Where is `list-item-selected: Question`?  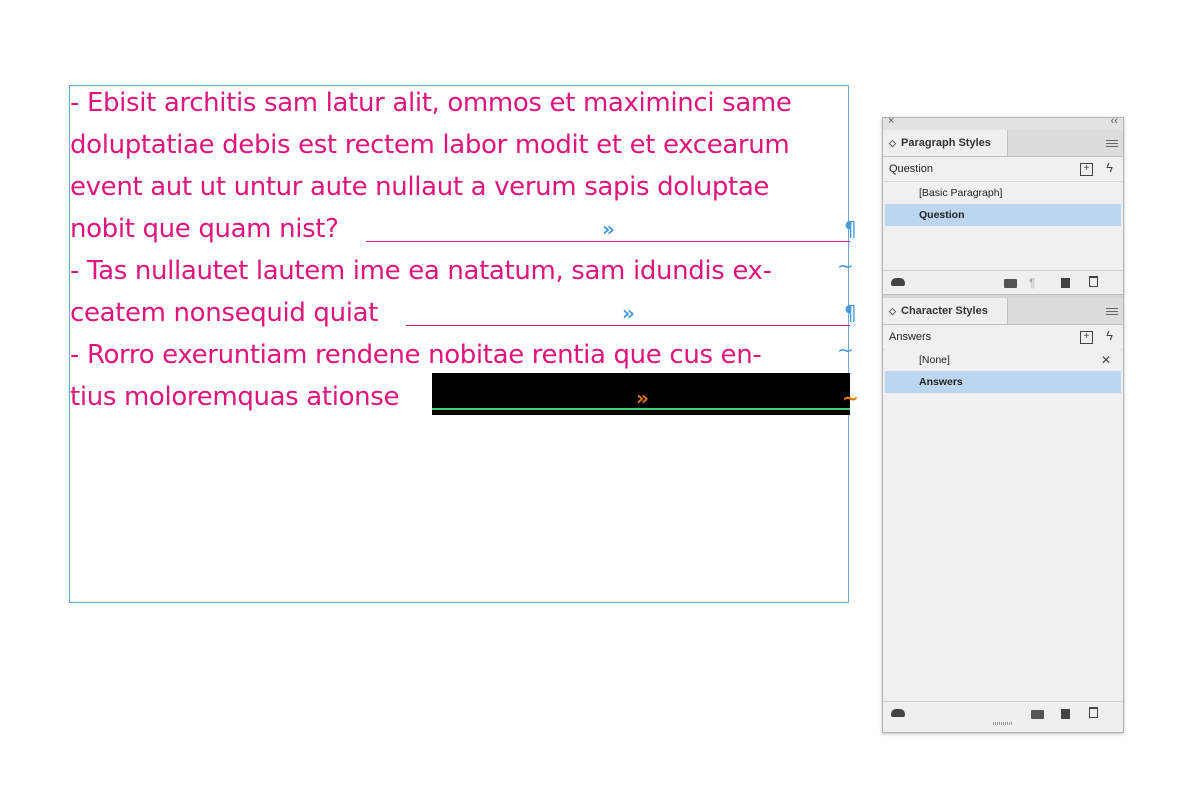
list-item-selected: Question is located at coordinates (1003, 215).